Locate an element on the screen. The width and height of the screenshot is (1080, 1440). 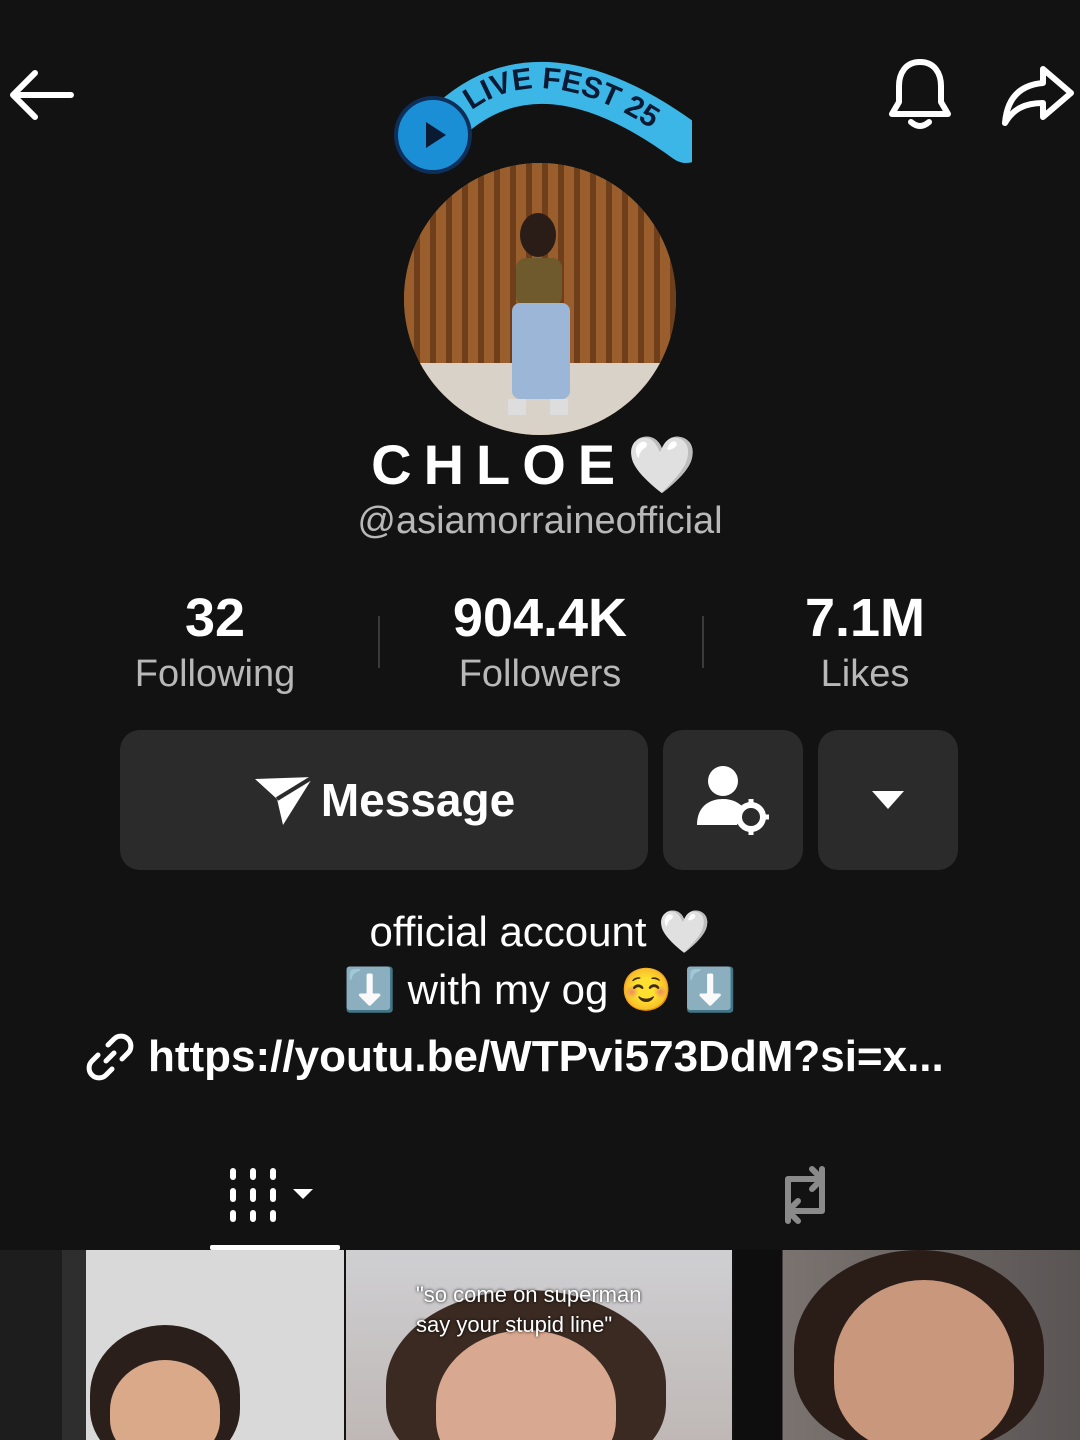
repost-icon is located at coordinates (805, 1195).